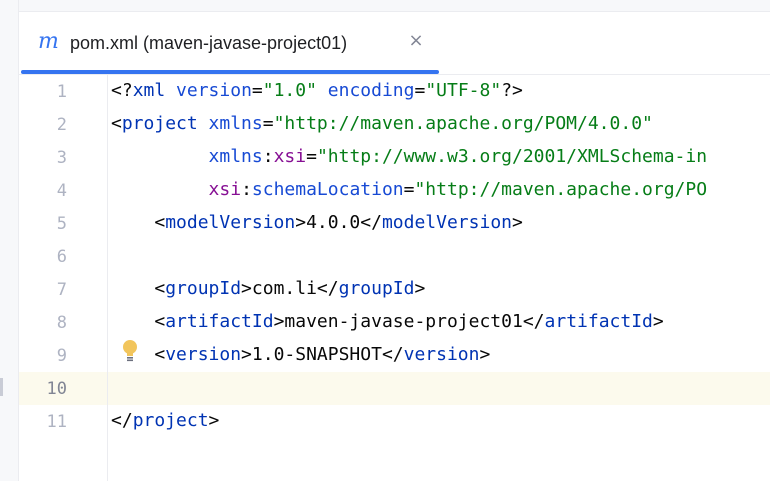 The height and width of the screenshot is (481, 770). What do you see at coordinates (394, 421) in the screenshot?
I see `code-line: 11 </project>` at bounding box center [394, 421].